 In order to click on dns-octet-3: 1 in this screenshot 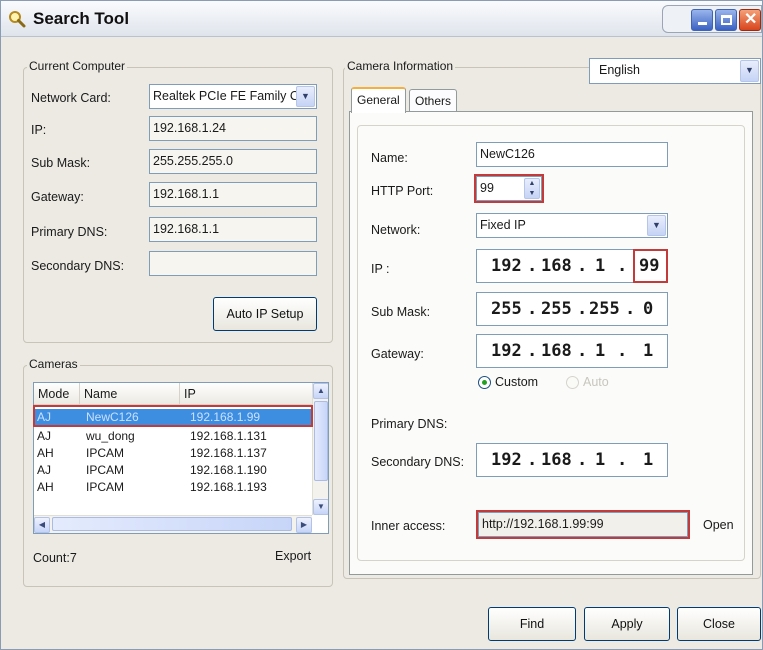, I will do `click(600, 460)`.